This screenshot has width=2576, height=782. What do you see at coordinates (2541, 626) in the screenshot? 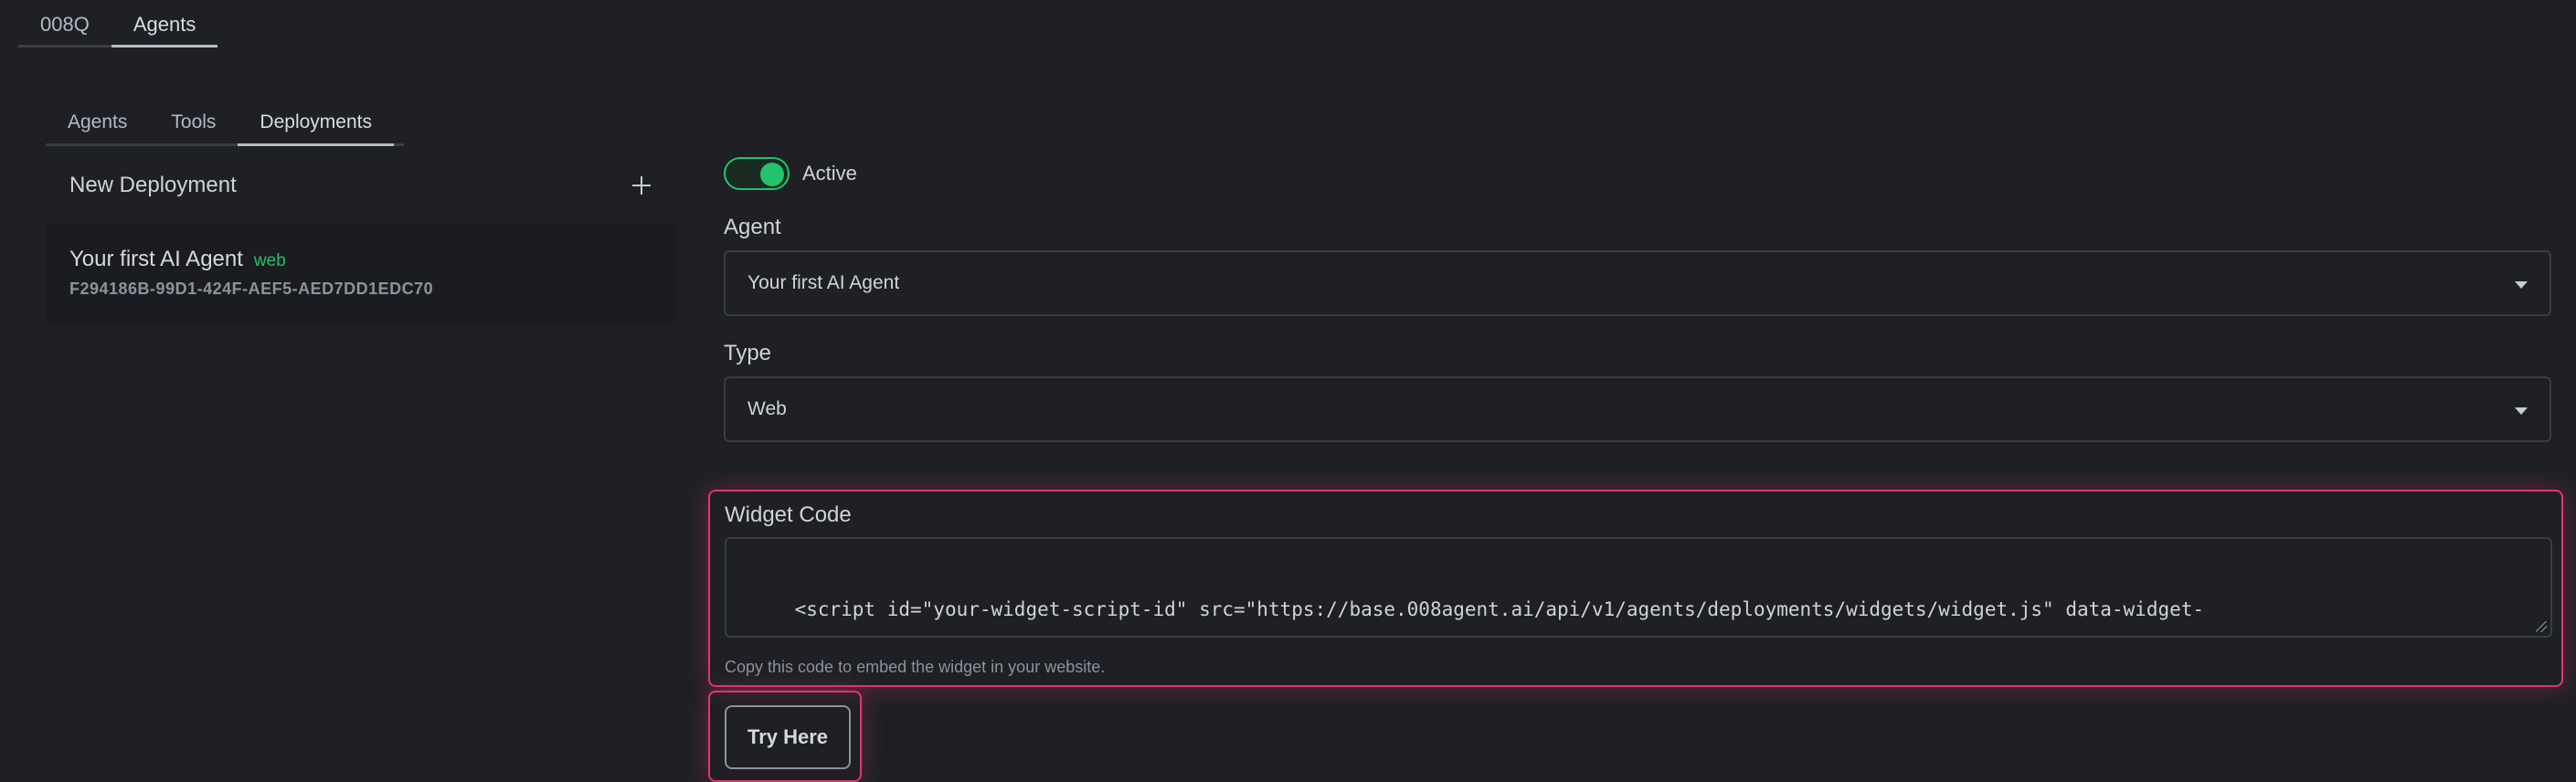
I see `resize-handle-icon` at bounding box center [2541, 626].